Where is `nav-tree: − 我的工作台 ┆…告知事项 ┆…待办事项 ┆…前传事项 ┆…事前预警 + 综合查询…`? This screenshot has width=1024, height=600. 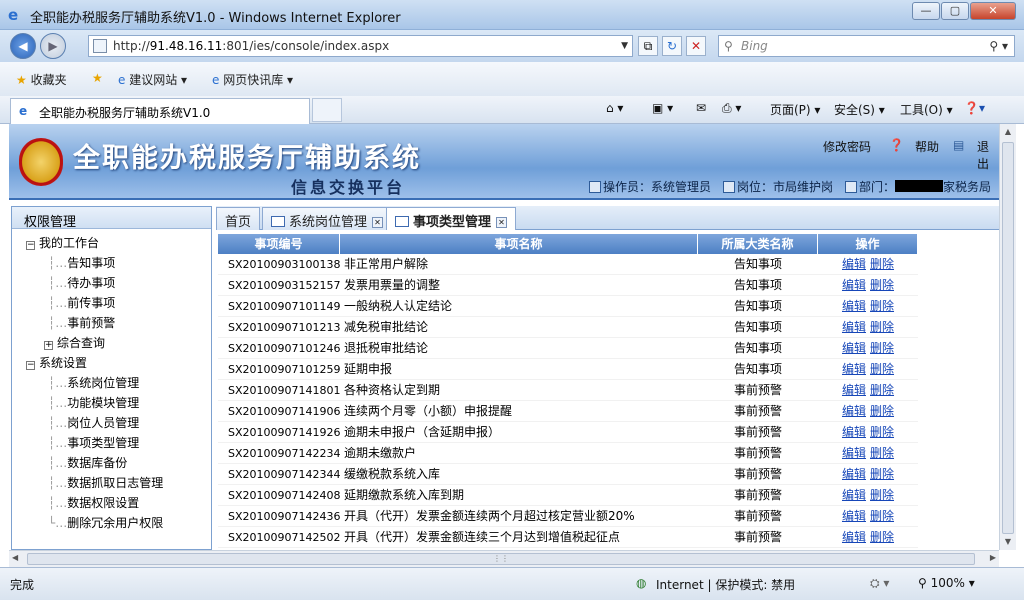
nav-tree: − 我的工作台 ┆…告知事项 ┆…待办事项 ┆…前传事项 ┆…事前预警 + 综合查询… is located at coordinates (111, 381).